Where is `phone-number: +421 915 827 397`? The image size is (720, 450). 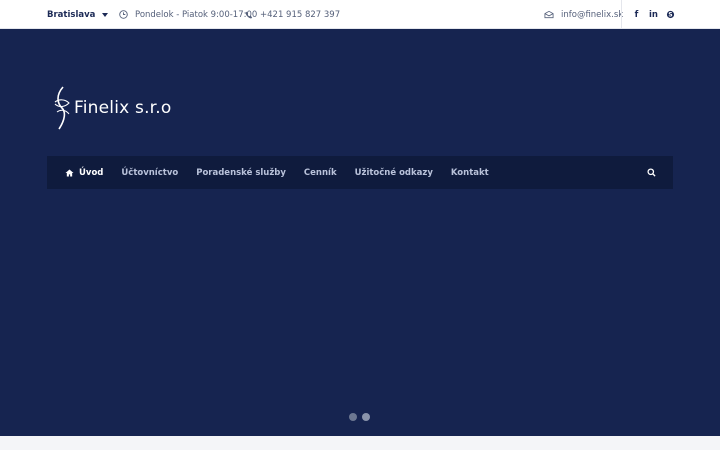
phone-number: +421 915 827 397 is located at coordinates (300, 14).